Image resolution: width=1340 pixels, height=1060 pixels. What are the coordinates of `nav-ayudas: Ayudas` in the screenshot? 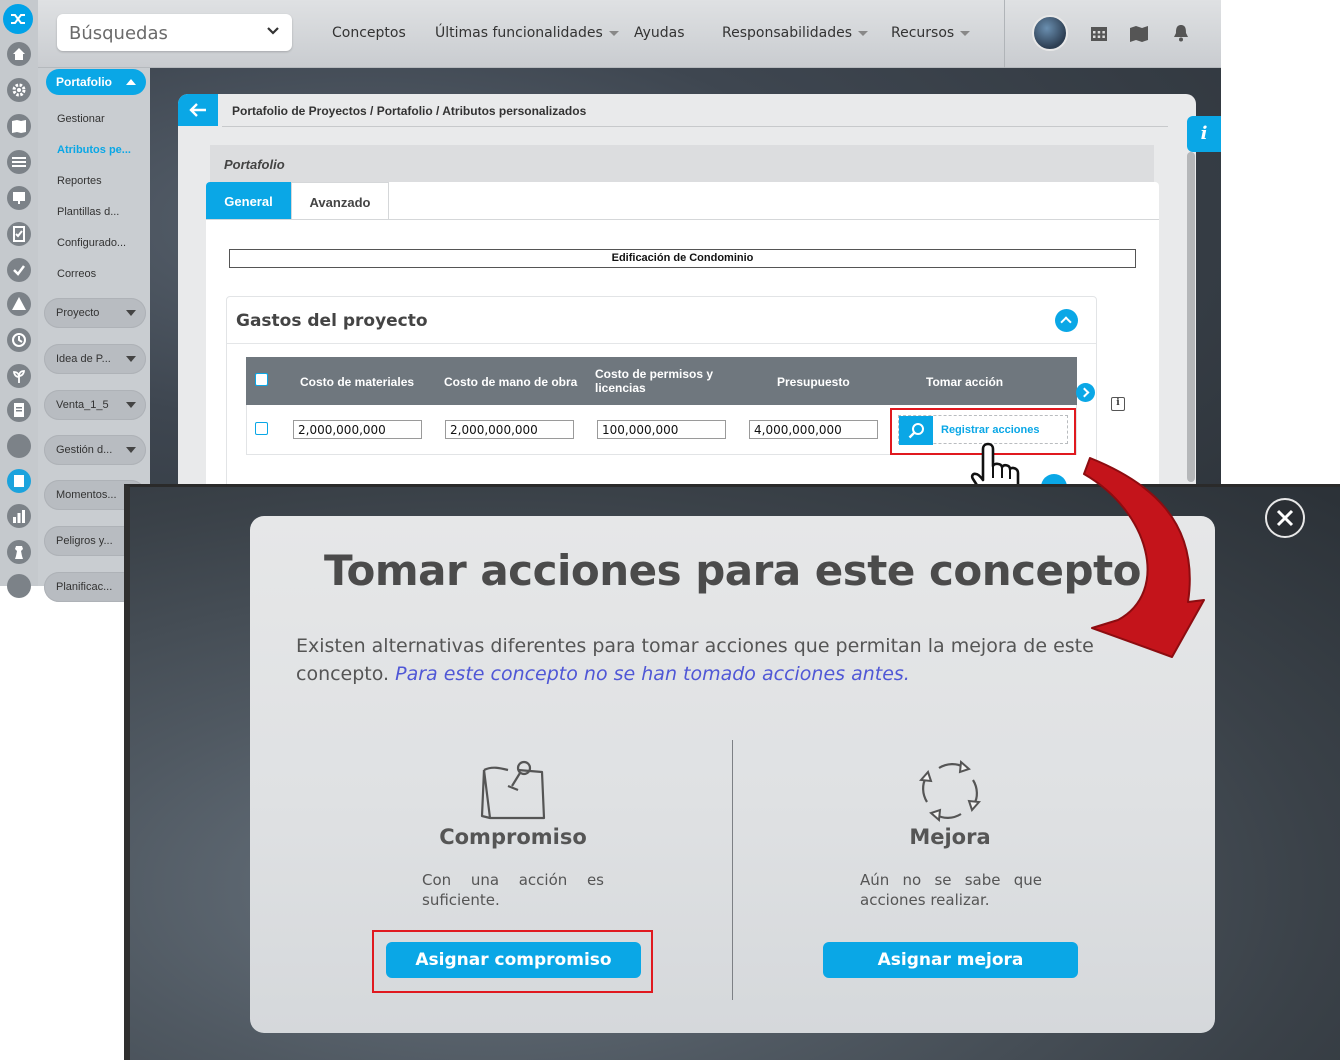 It's located at (659, 33).